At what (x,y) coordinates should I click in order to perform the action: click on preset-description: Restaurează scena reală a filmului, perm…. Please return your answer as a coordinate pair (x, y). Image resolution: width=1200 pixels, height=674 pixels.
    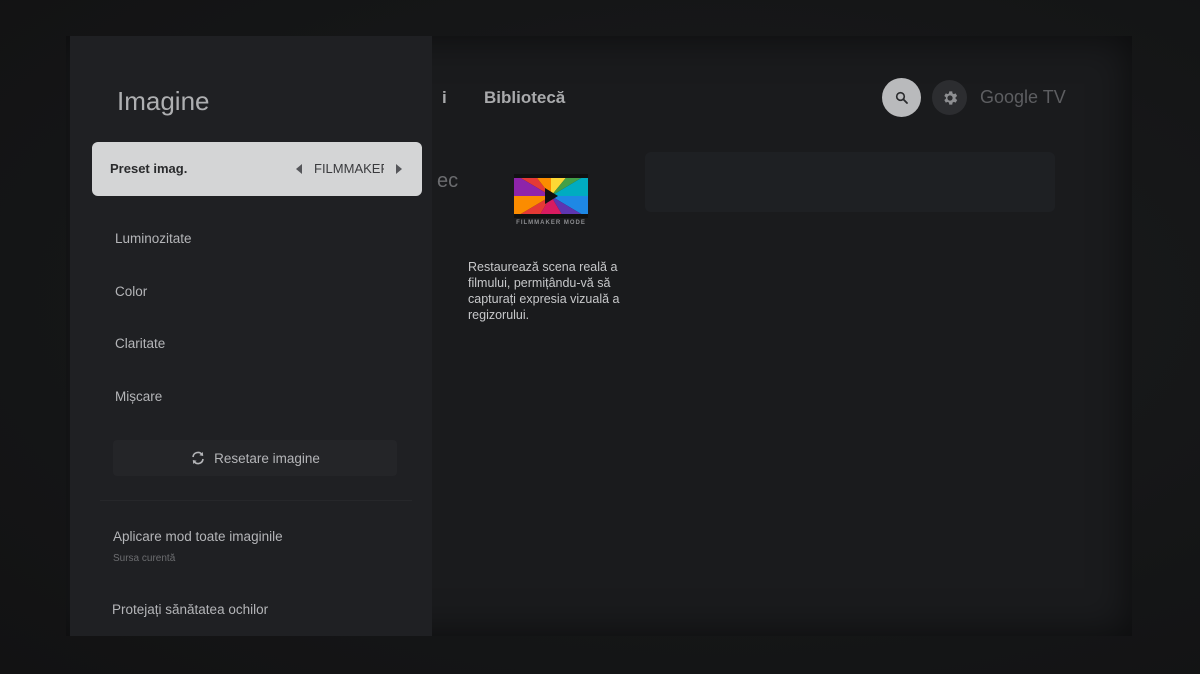
    Looking at the image, I should click on (544, 291).